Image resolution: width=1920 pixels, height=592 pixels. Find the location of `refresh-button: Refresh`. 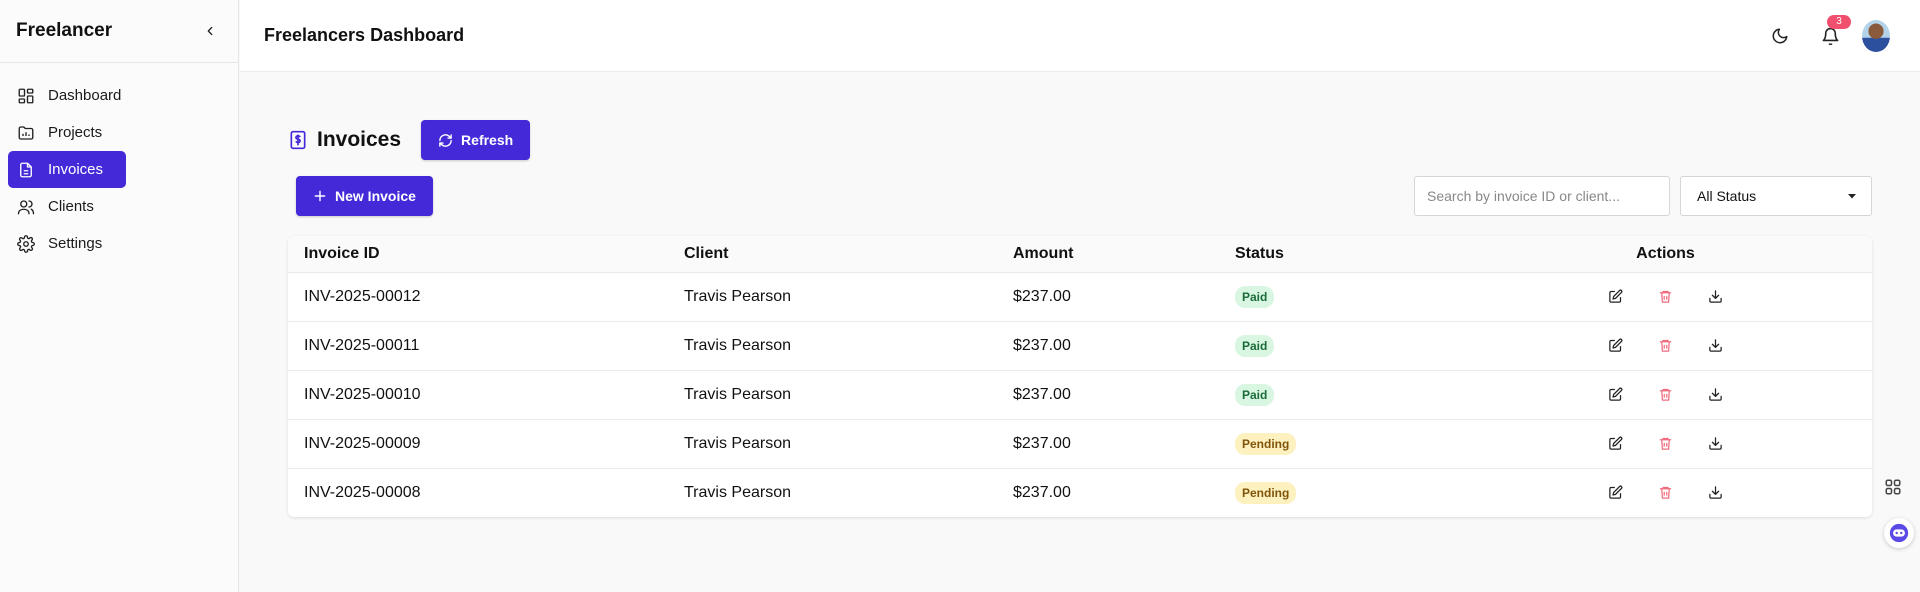

refresh-button: Refresh is located at coordinates (476, 140).